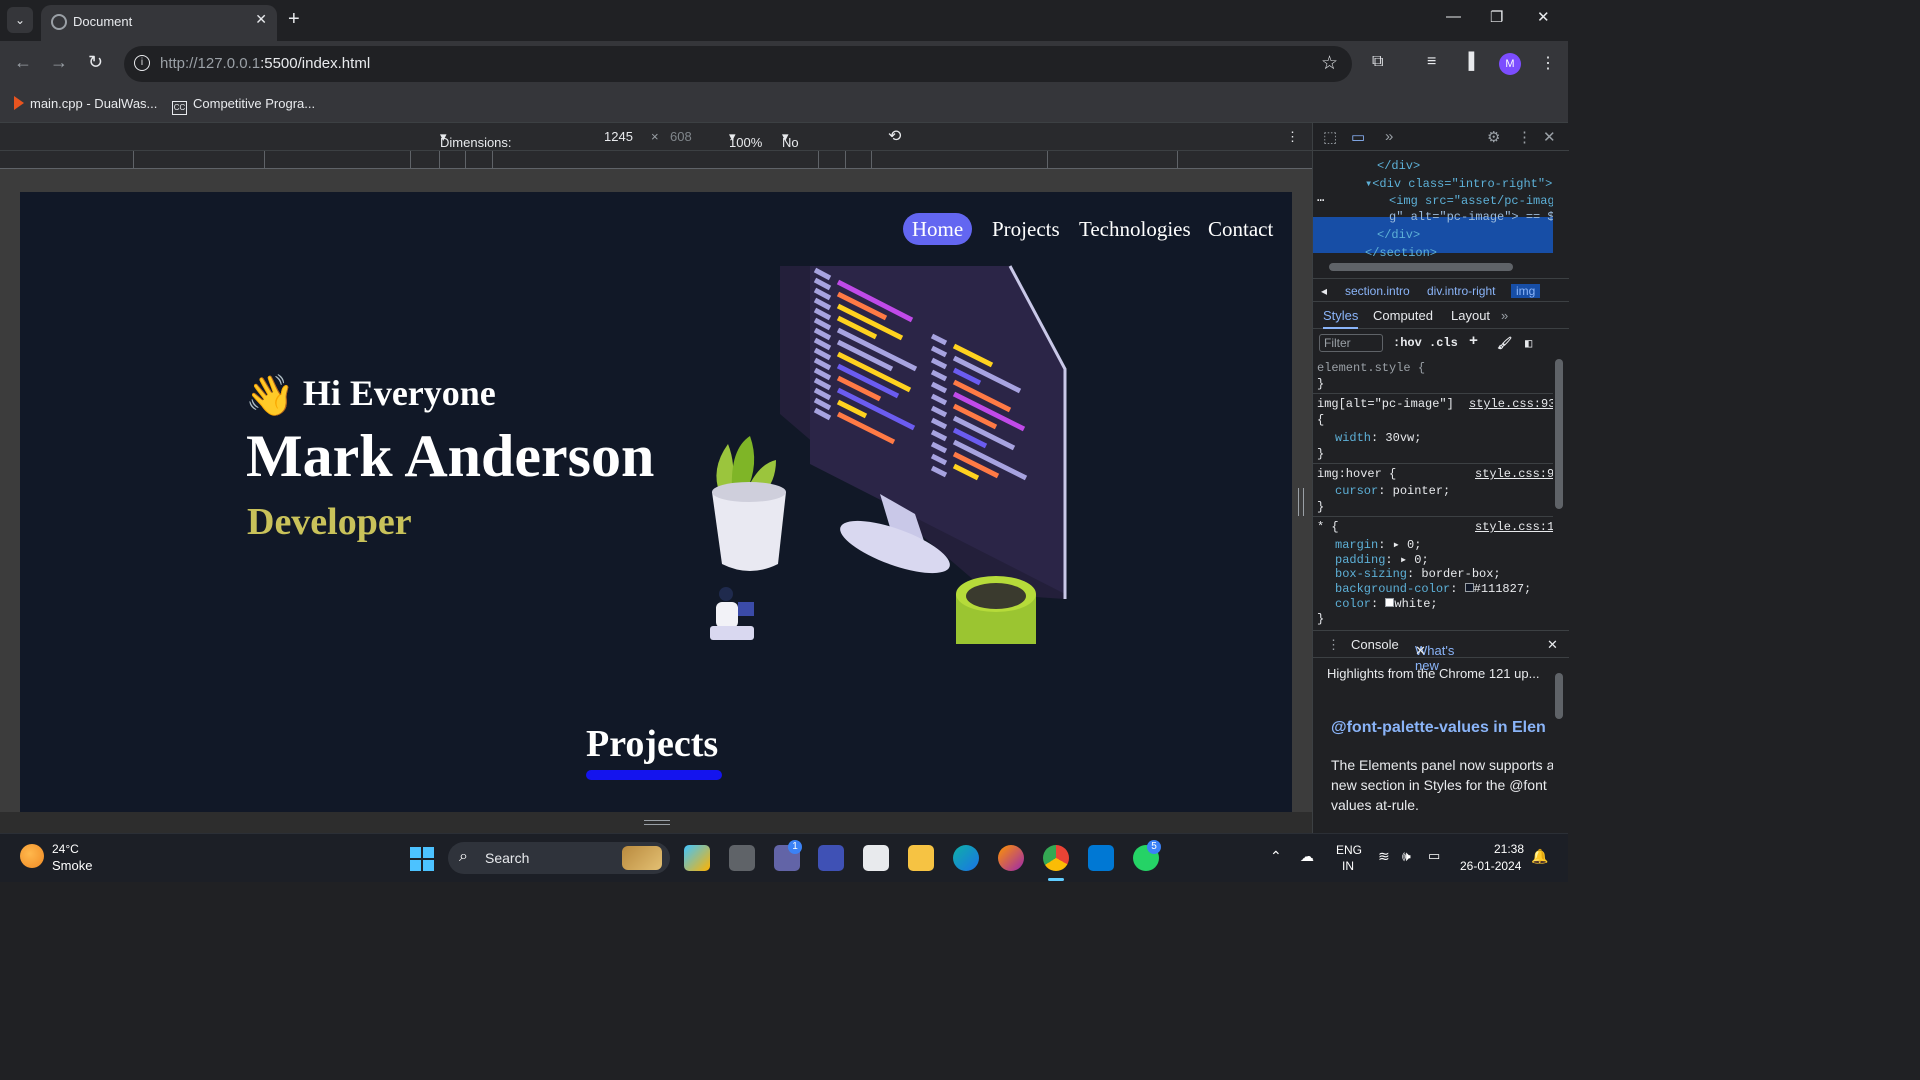 Image resolution: width=1920 pixels, height=1080 pixels. Describe the element at coordinates (1333, 645) in the screenshot. I see `drawer-menu-icon: ⋮` at that location.